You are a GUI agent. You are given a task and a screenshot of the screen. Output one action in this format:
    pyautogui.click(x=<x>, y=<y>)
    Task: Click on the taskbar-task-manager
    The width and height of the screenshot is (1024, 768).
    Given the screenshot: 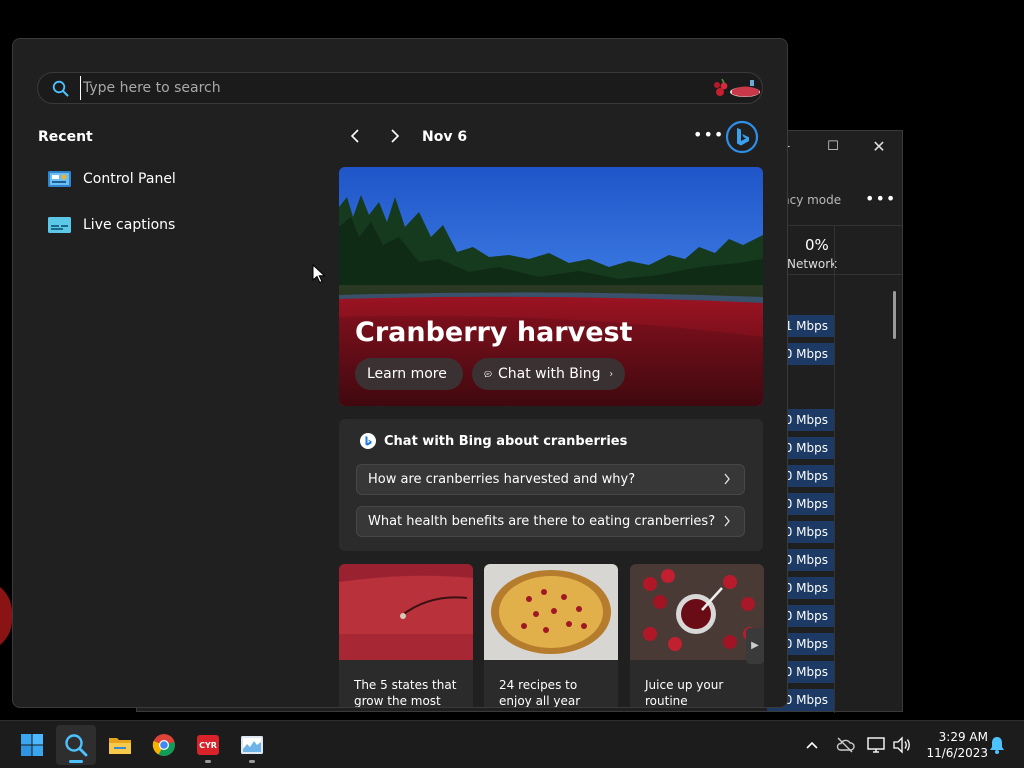 What is the action you would take?
    pyautogui.click(x=252, y=745)
    